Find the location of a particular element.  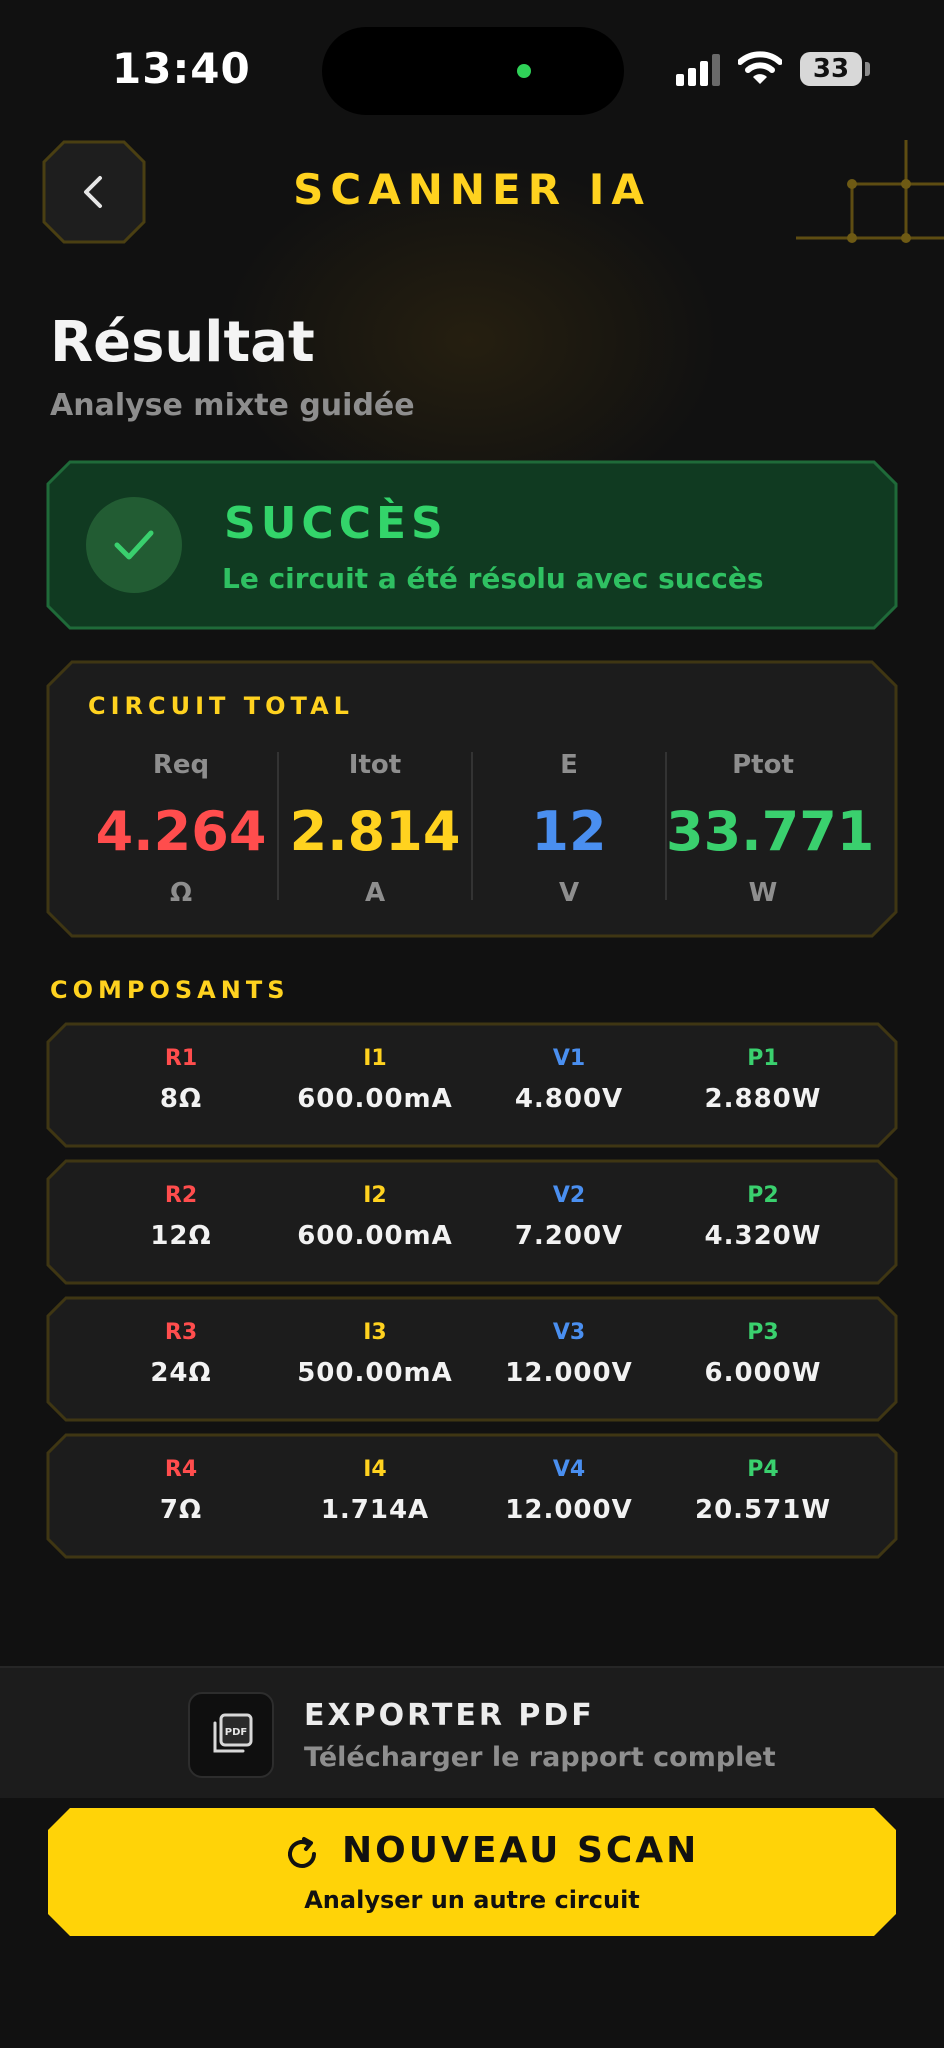

battery-icon: 33 is located at coordinates (831, 69).